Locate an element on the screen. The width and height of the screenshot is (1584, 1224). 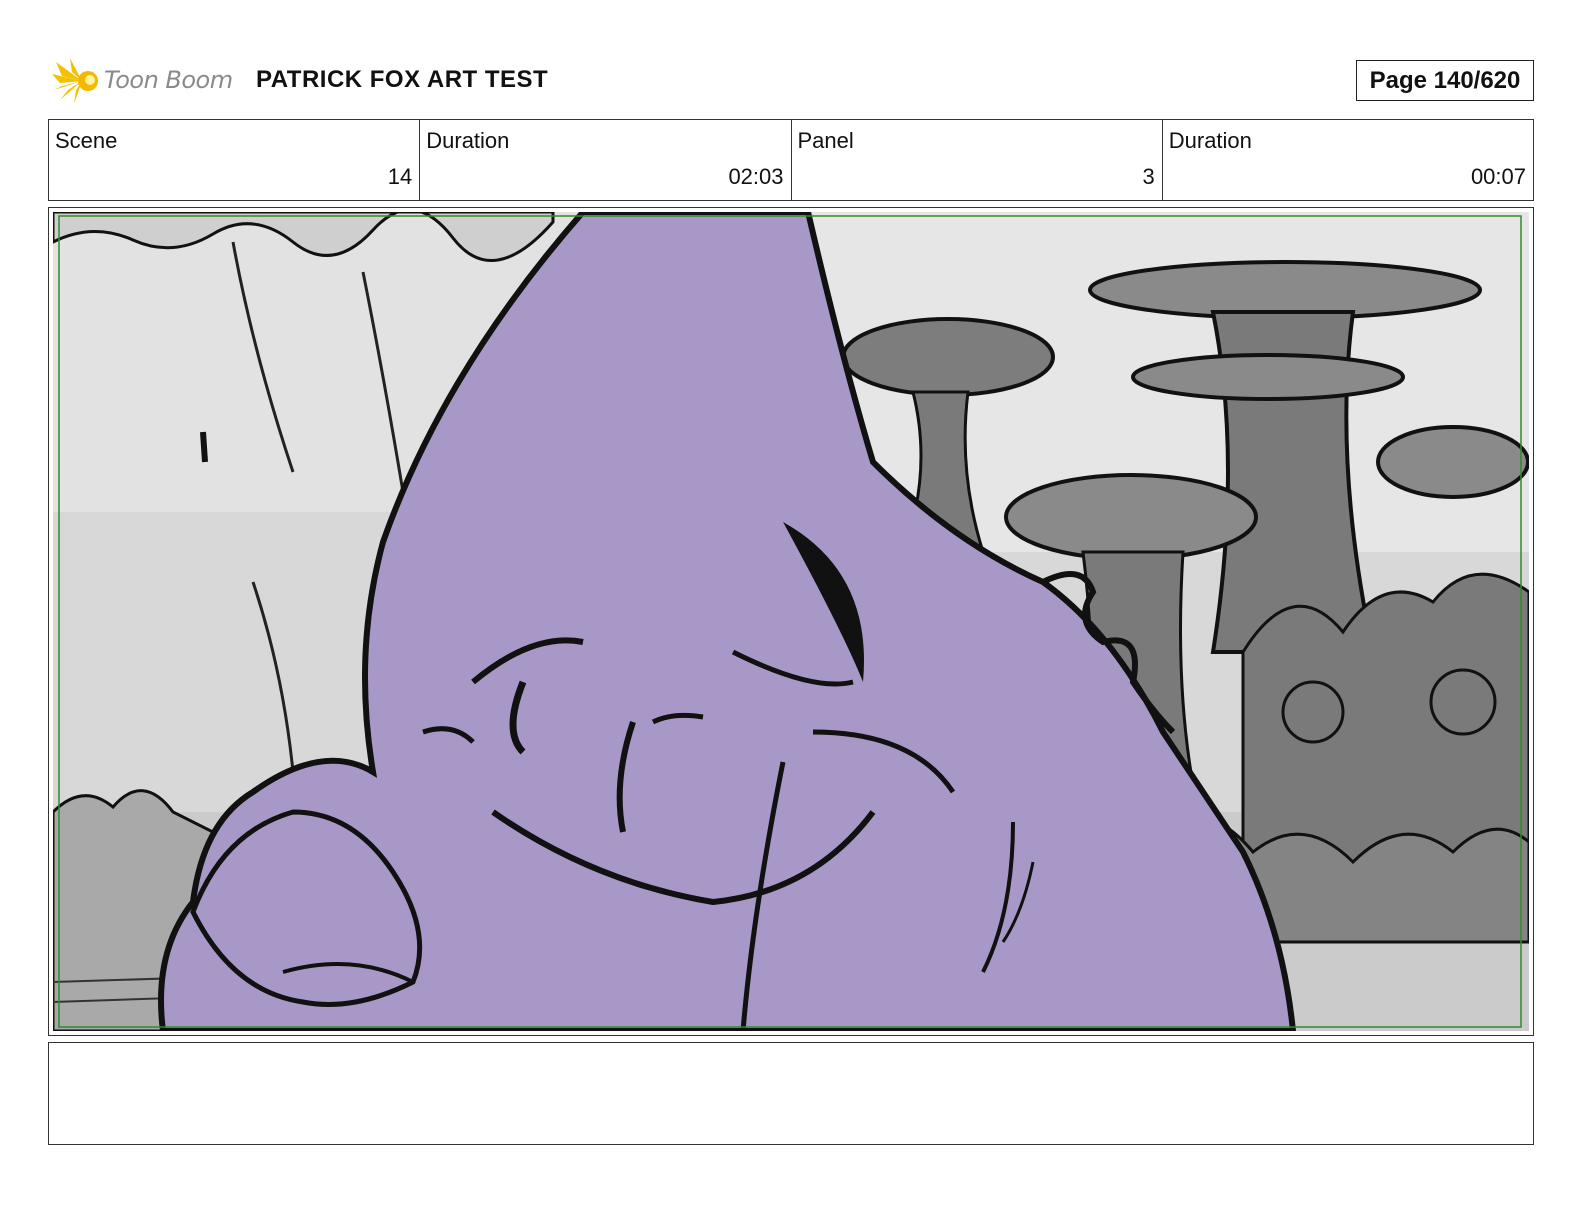
panel-cell: Panel 3 is located at coordinates (977, 160).